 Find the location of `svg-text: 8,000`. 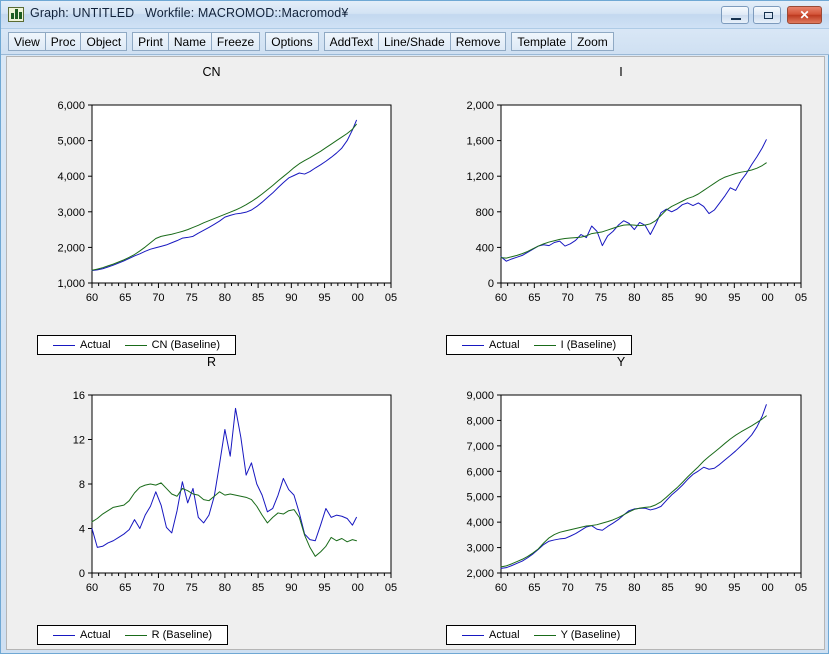

svg-text: 8,000 is located at coordinates (480, 421).